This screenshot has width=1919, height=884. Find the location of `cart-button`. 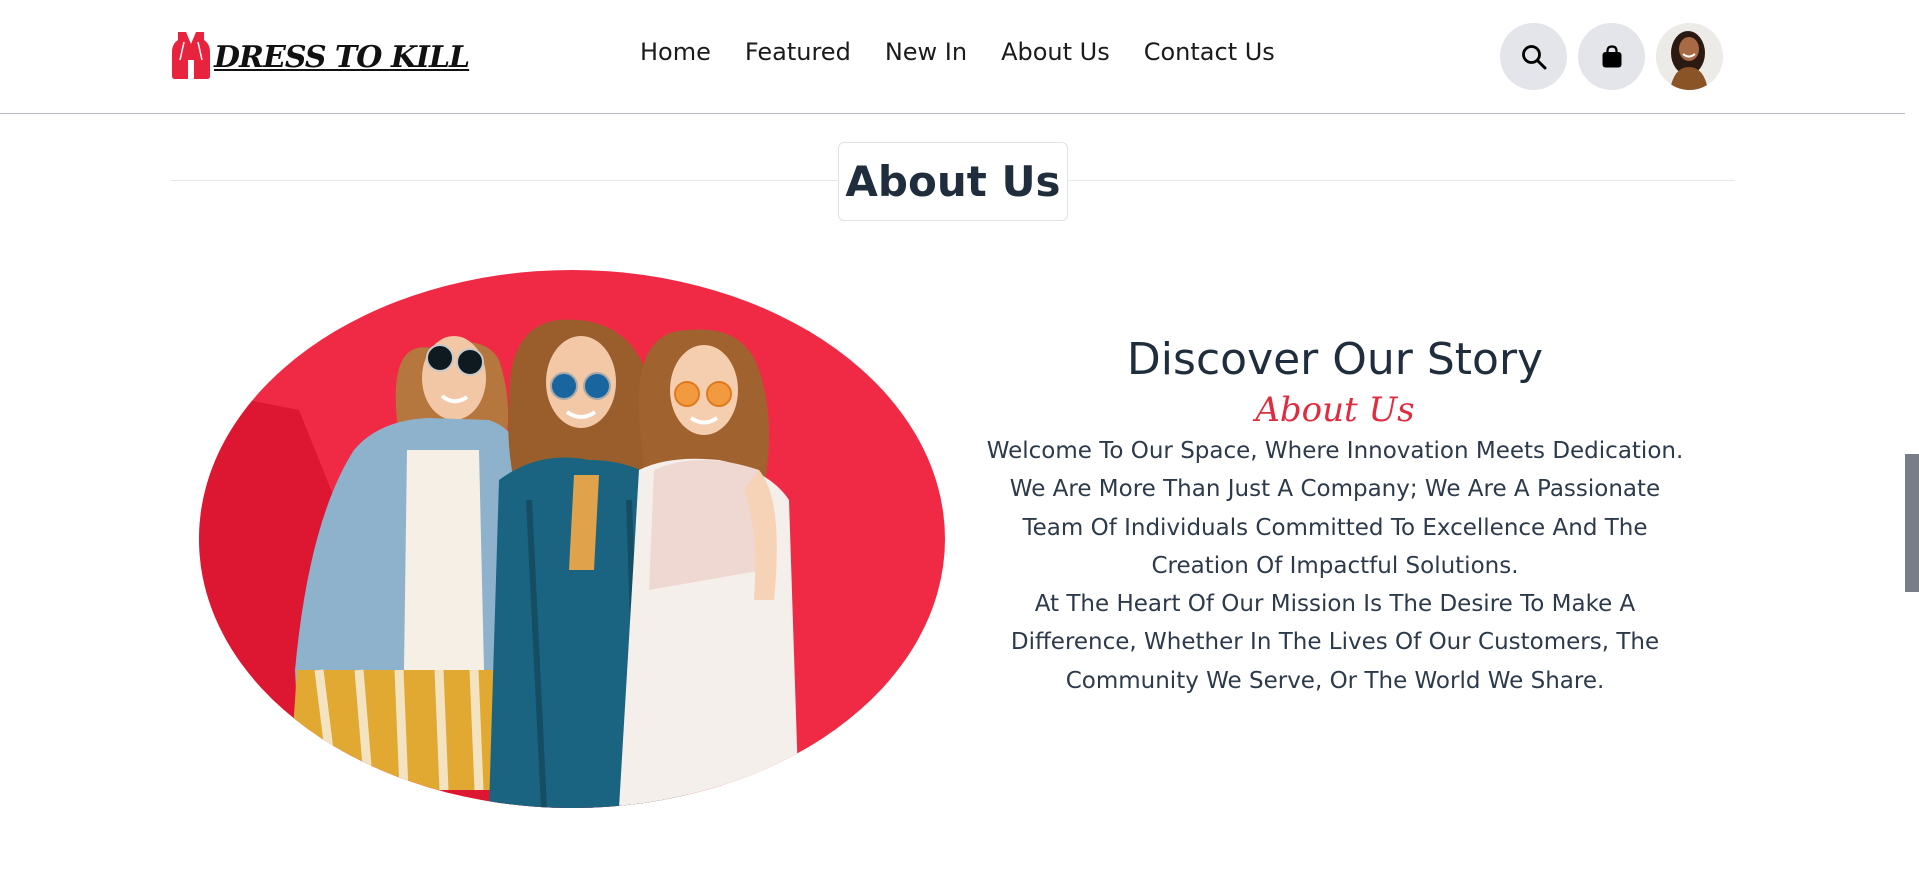

cart-button is located at coordinates (1611, 56).